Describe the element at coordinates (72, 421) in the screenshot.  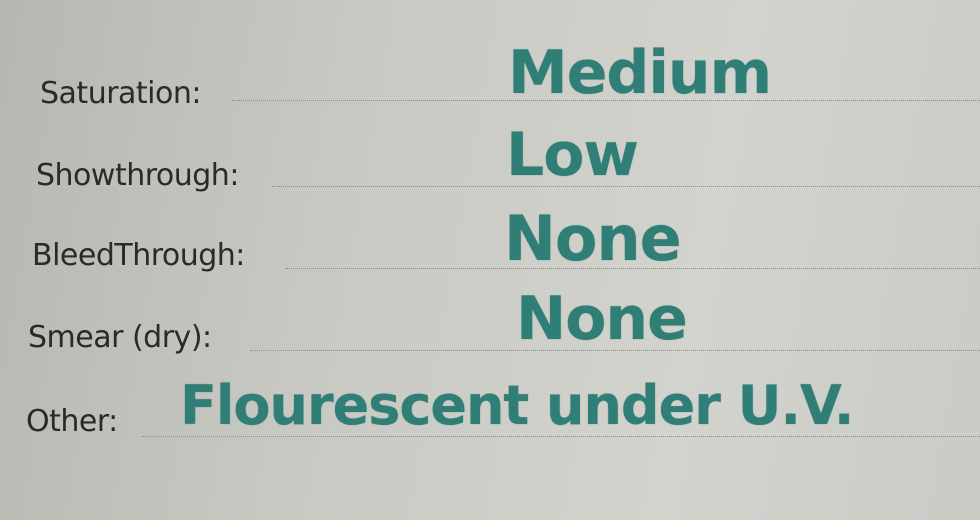
I see `other-label: Other:` at that location.